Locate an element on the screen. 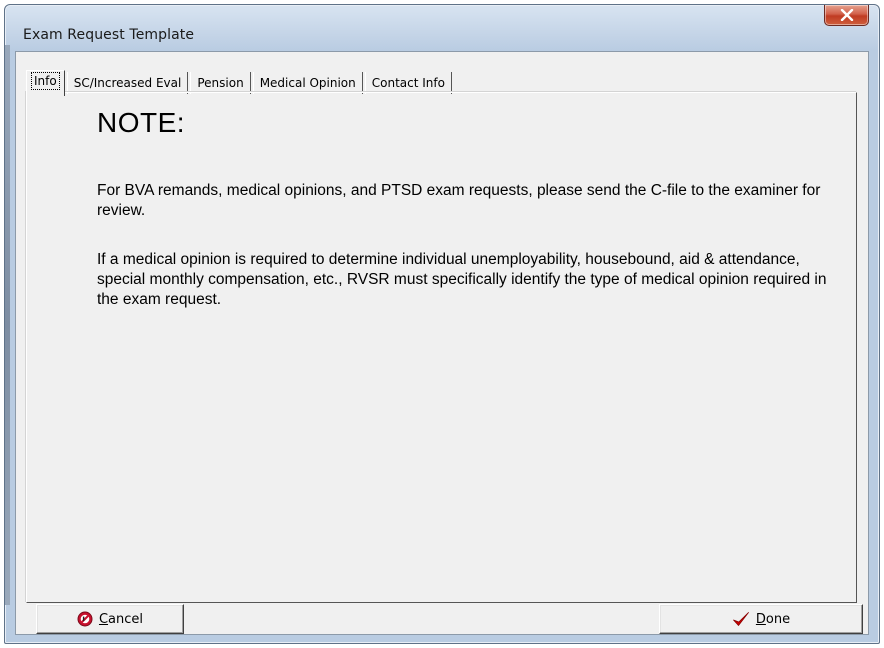  tab-medical-opinion-label: Medical Opinion is located at coordinates (307, 83).